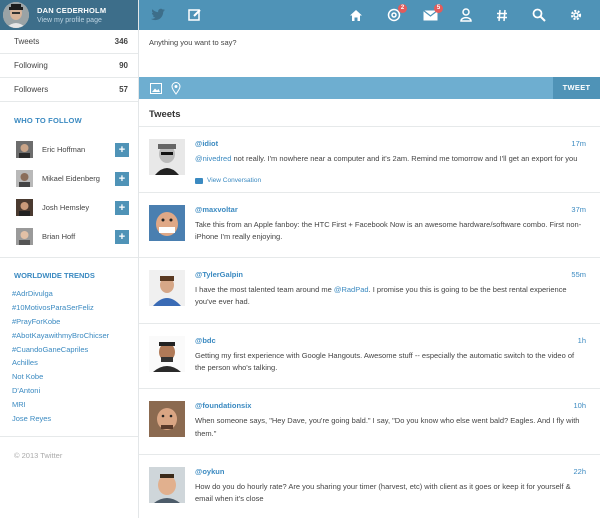 The width and height of the screenshot is (600, 518). What do you see at coordinates (69, 322) in the screenshot?
I see `trend-item: #PrayForKobe` at bounding box center [69, 322].